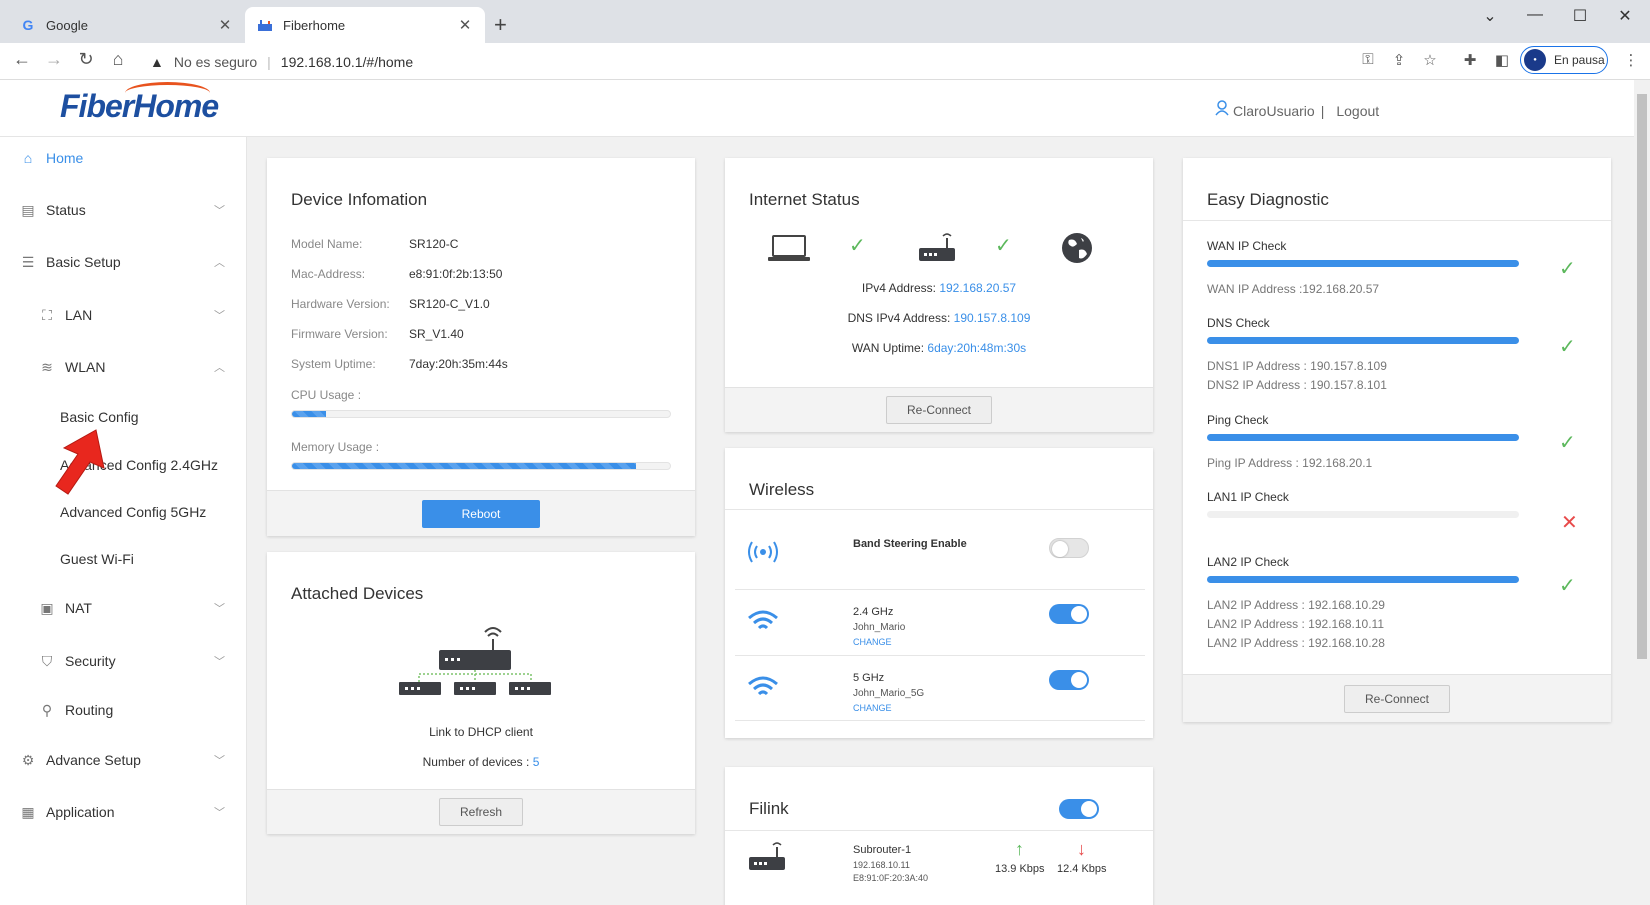  What do you see at coordinates (937, 247) in the screenshot?
I see `router-icon` at bounding box center [937, 247].